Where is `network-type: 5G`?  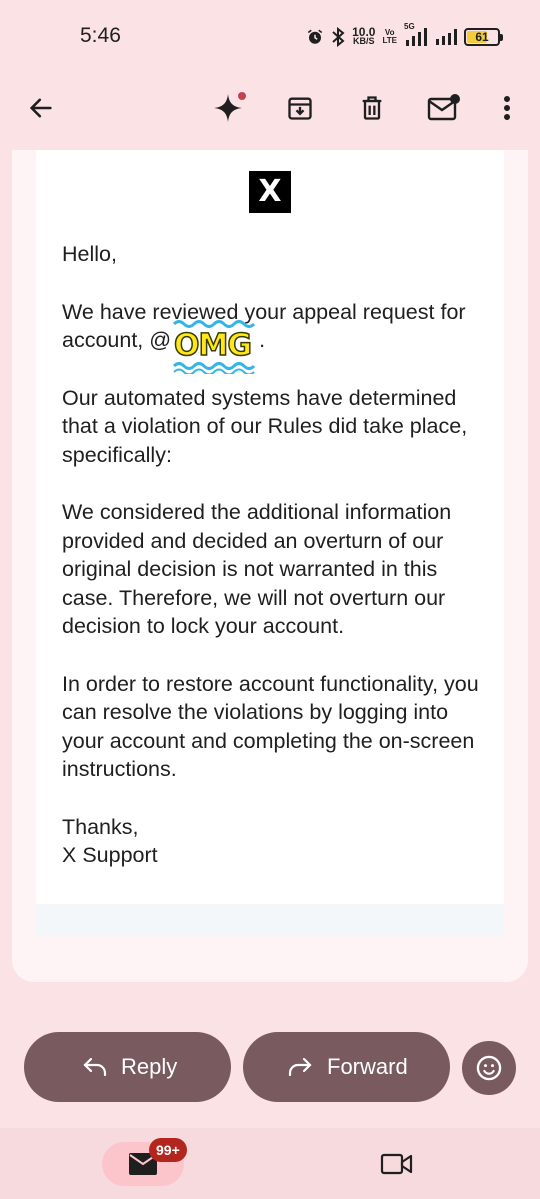 network-type: 5G is located at coordinates (409, 26).